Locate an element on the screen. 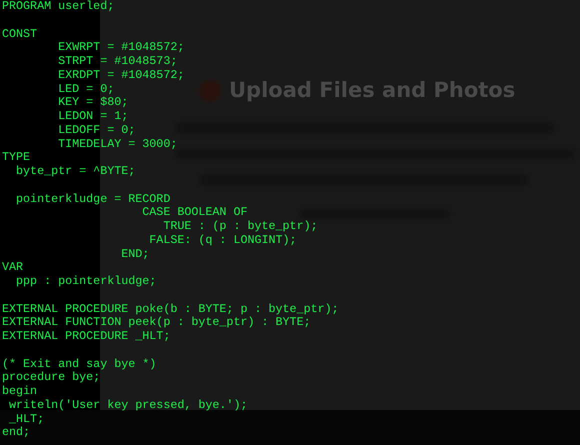  code-line: FALSE: (q : LONGINT); is located at coordinates (222, 239).